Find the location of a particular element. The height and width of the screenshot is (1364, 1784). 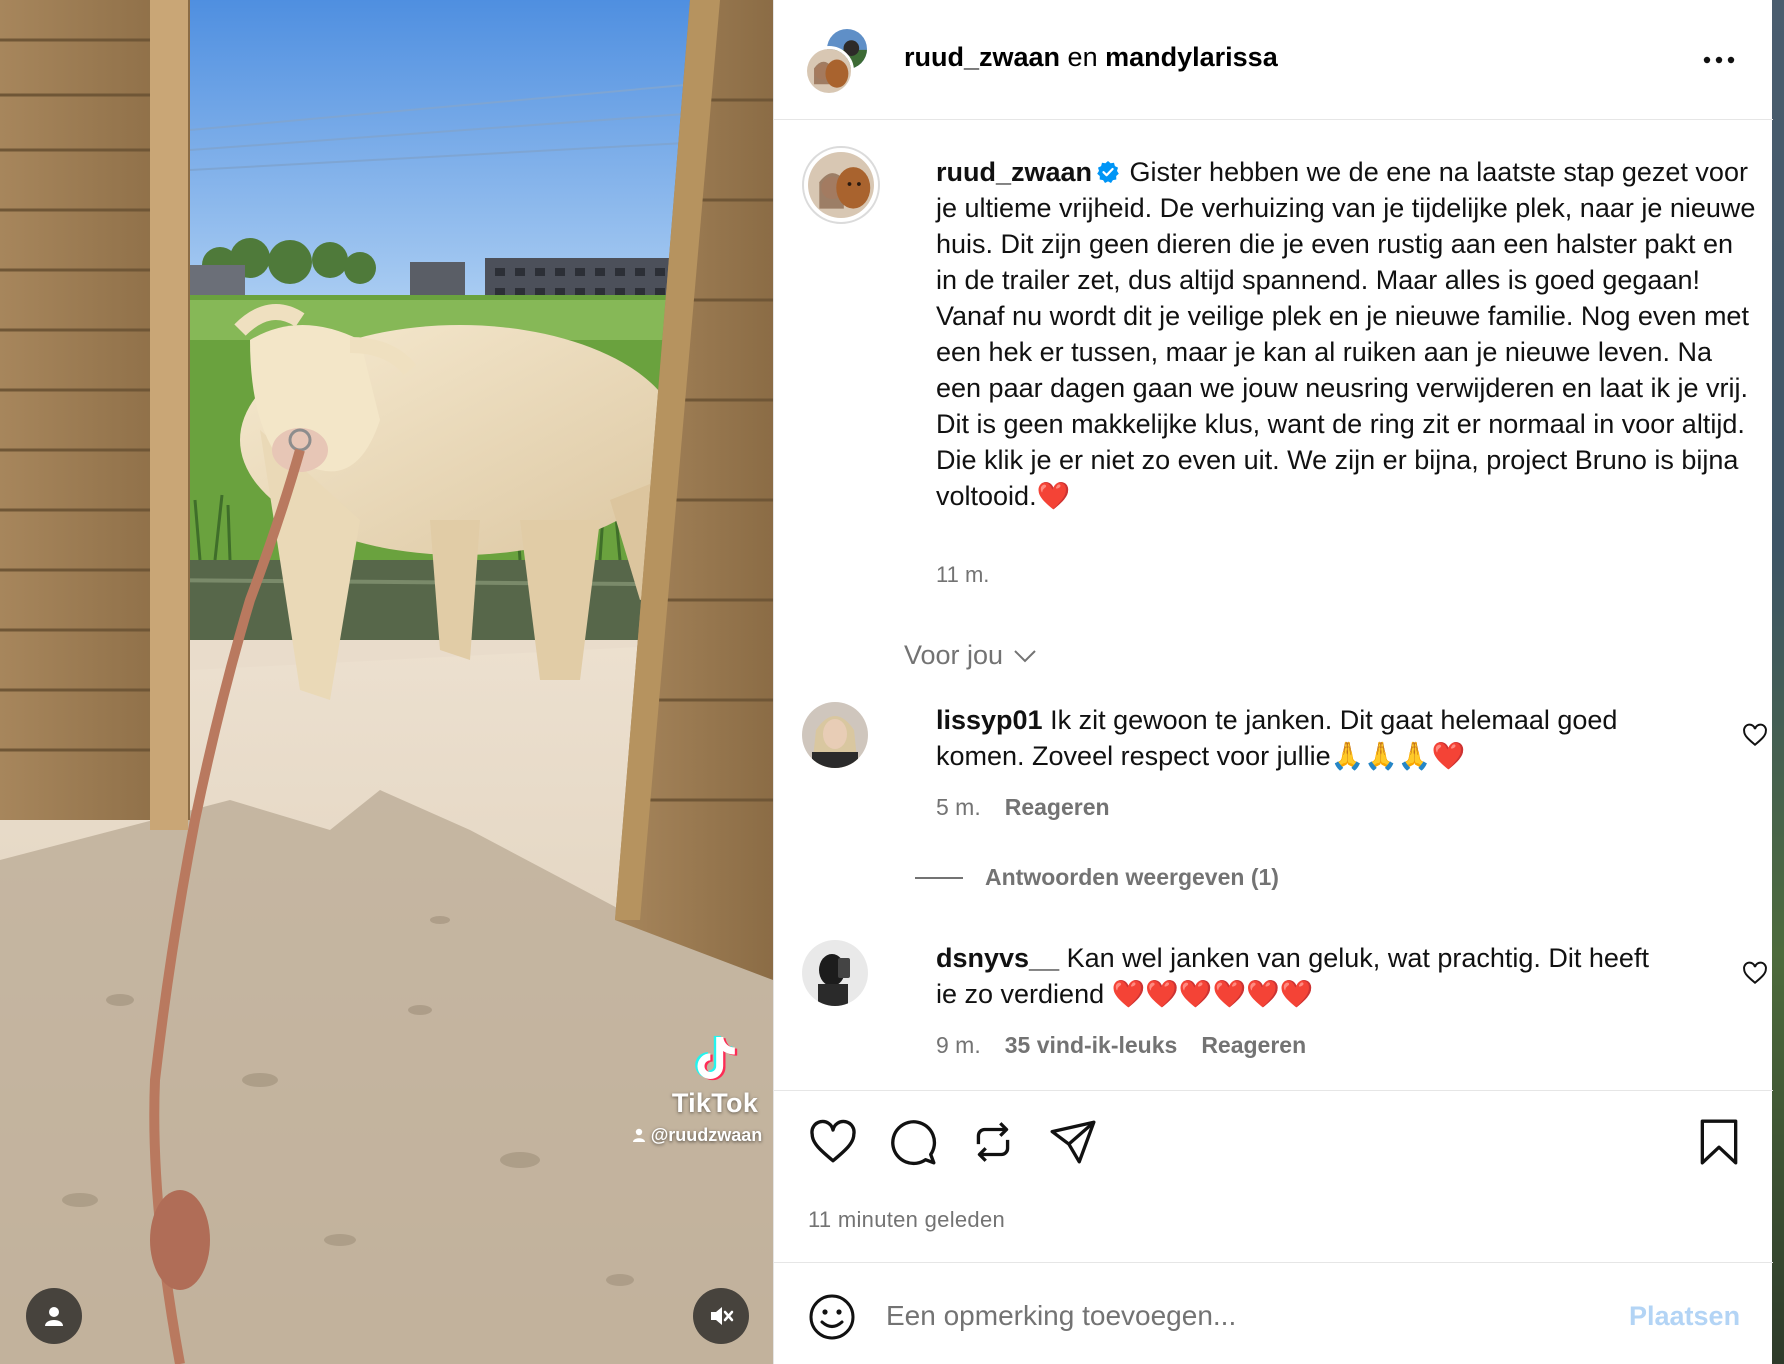

caption-avatar is located at coordinates (841, 185).